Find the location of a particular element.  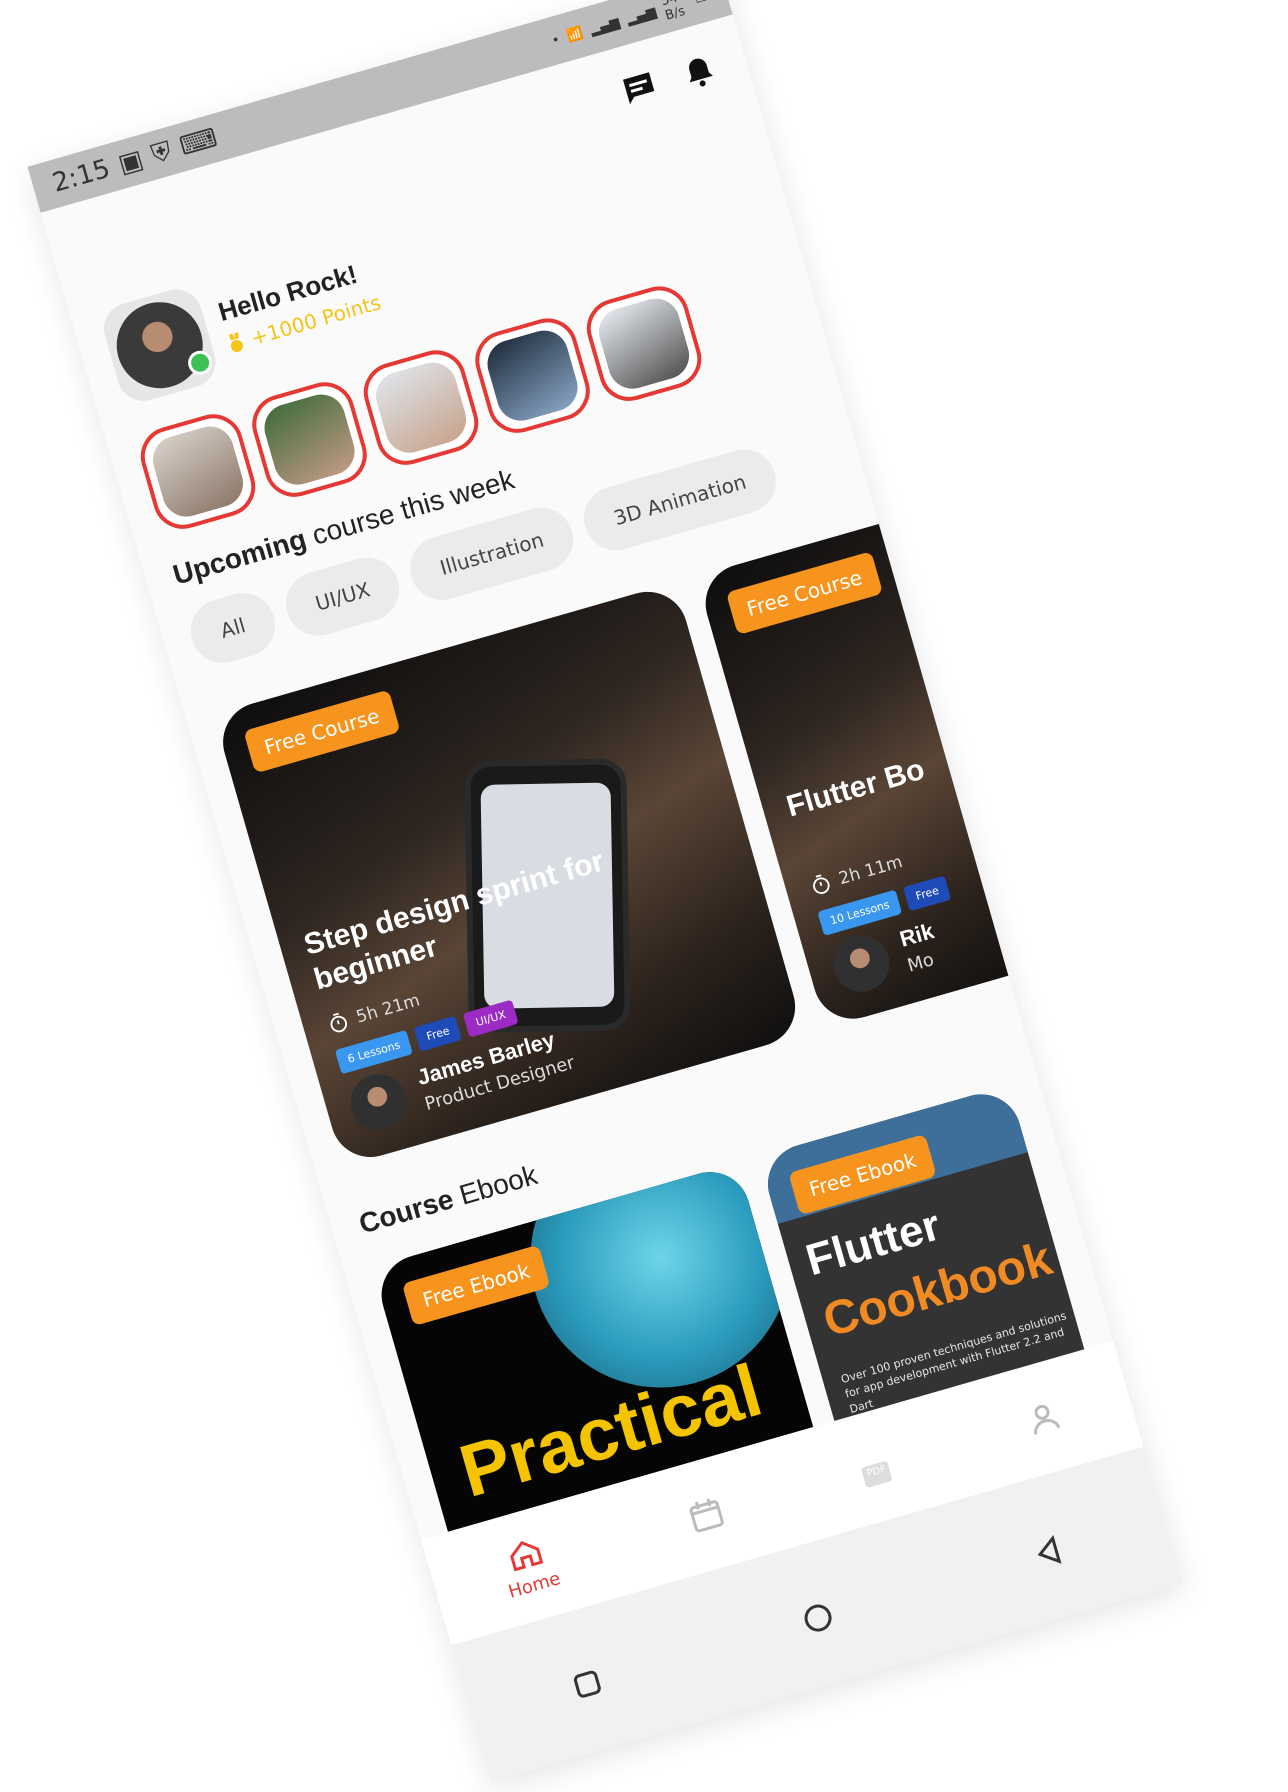

bell-icon is located at coordinates (699, 72).